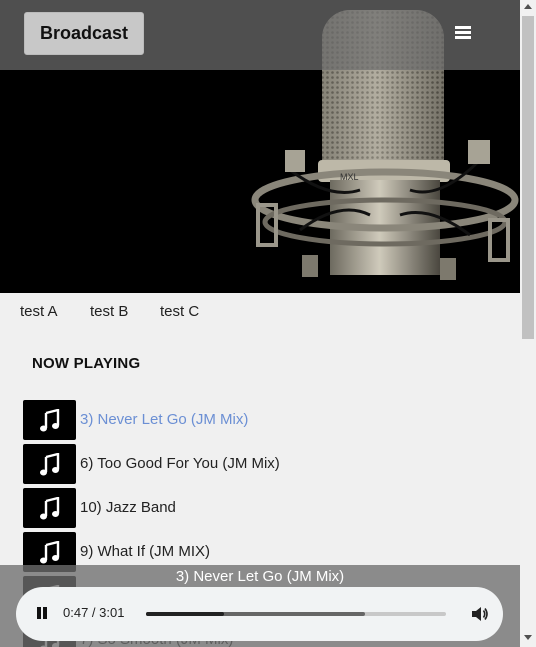 The height and width of the screenshot is (647, 536). What do you see at coordinates (94, 612) in the screenshot?
I see `playback-time: 0:47 / 3:01` at bounding box center [94, 612].